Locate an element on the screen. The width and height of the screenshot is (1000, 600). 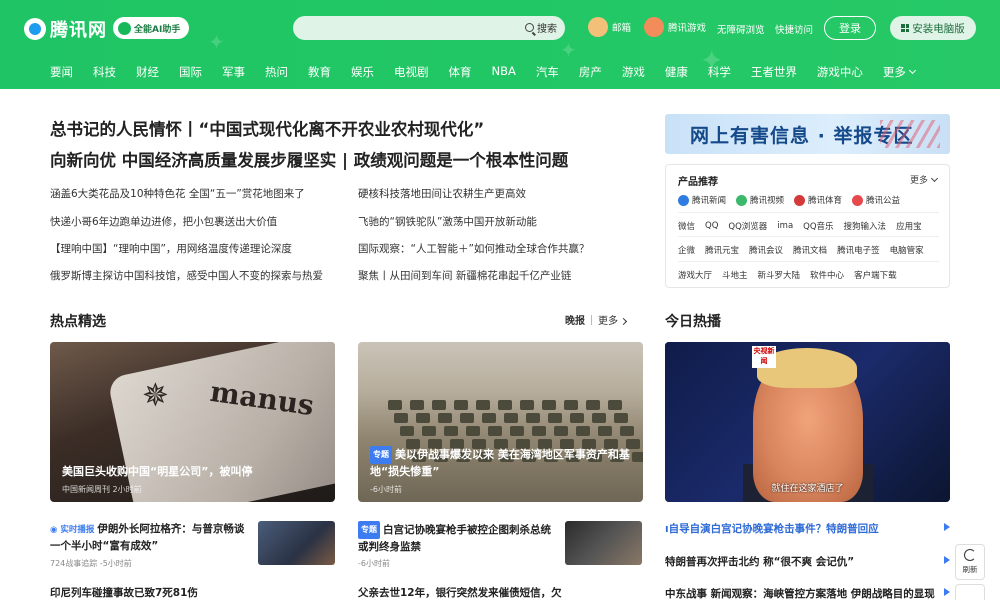
nav-item: 王者世界 is located at coordinates (774, 72).